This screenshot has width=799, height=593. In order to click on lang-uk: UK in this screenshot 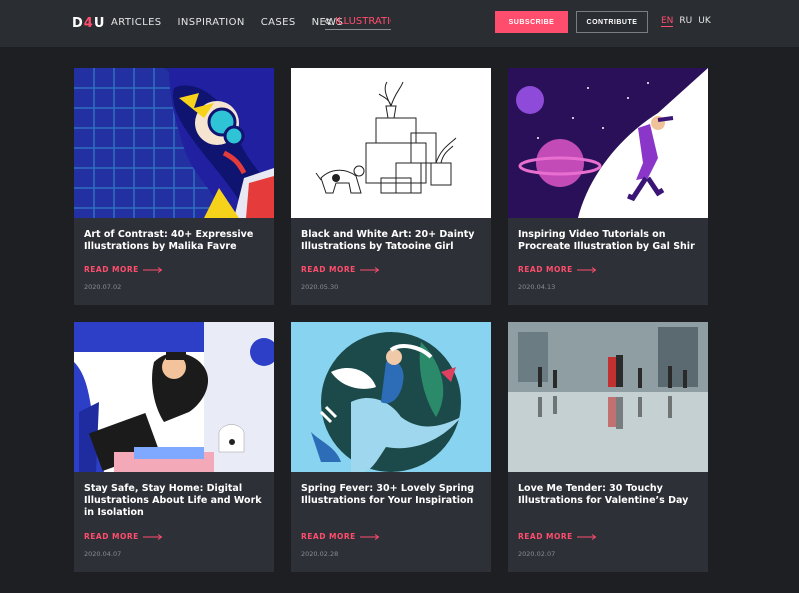, I will do `click(704, 21)`.